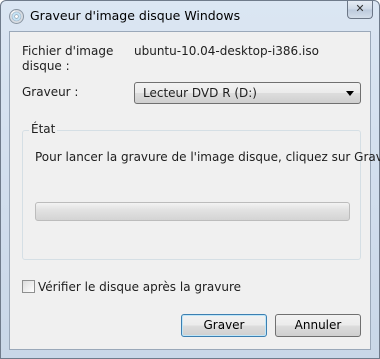 This screenshot has height=359, width=380. What do you see at coordinates (350, 93) in the screenshot?
I see `chevron-down-icon` at bounding box center [350, 93].